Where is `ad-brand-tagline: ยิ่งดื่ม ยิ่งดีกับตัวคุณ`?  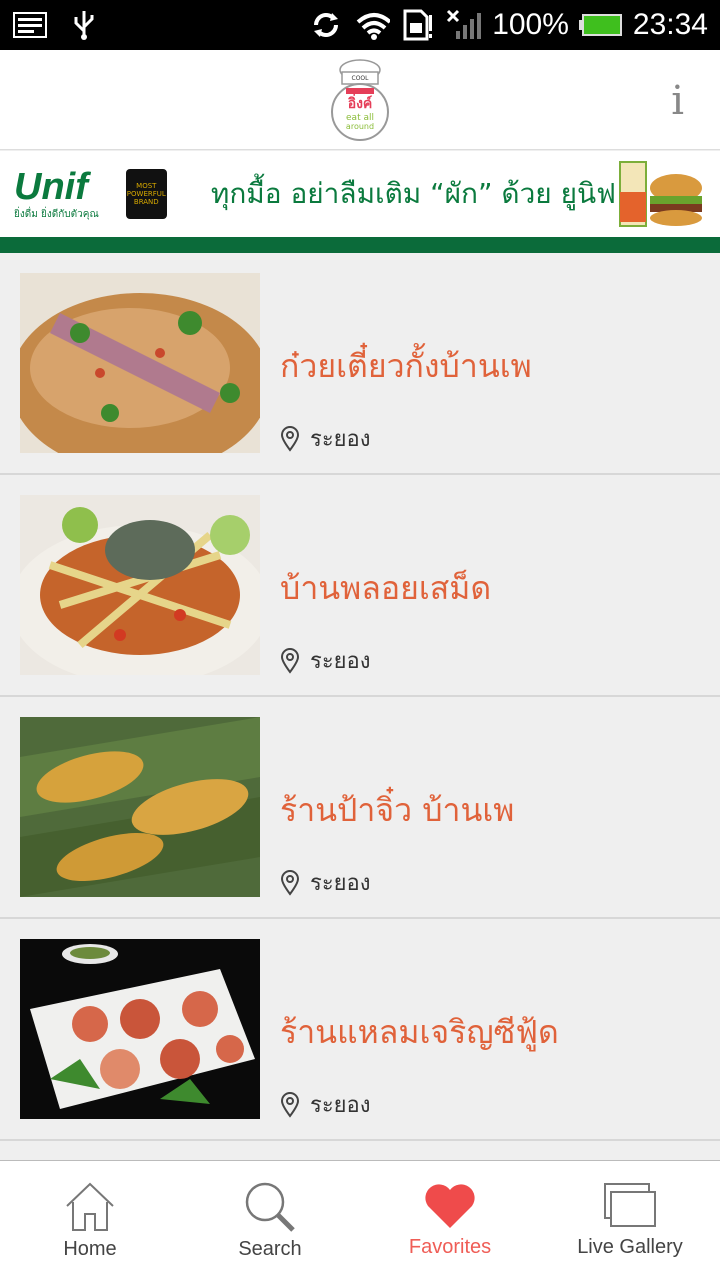
ad-brand-tagline: ยิ่งดื่ม ยิ่งดีกับตัวคุณ is located at coordinates (56, 214).